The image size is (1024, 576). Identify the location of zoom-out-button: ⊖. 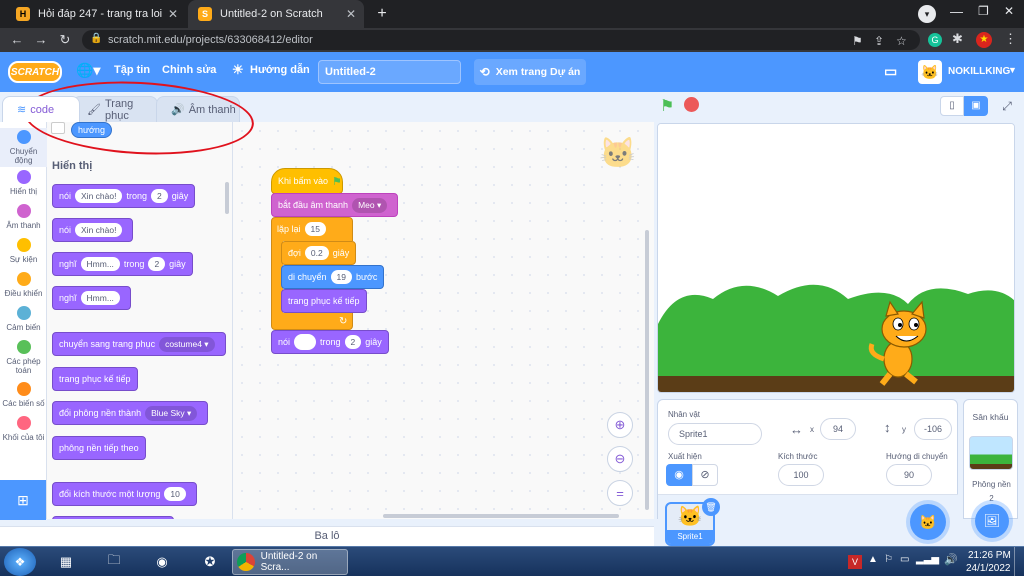
(620, 459).